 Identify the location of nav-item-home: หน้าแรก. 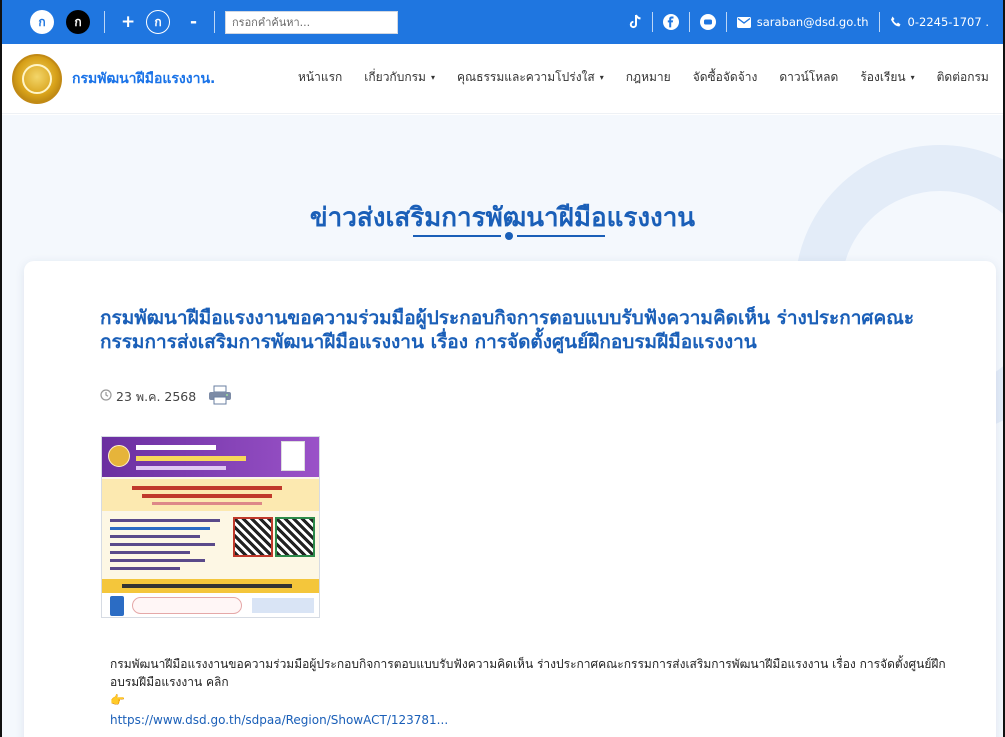
(320, 77).